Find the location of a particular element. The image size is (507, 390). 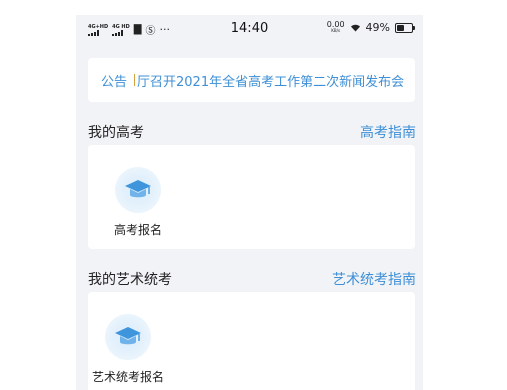

network-speed: 0.00 KB/s is located at coordinates (336, 27).